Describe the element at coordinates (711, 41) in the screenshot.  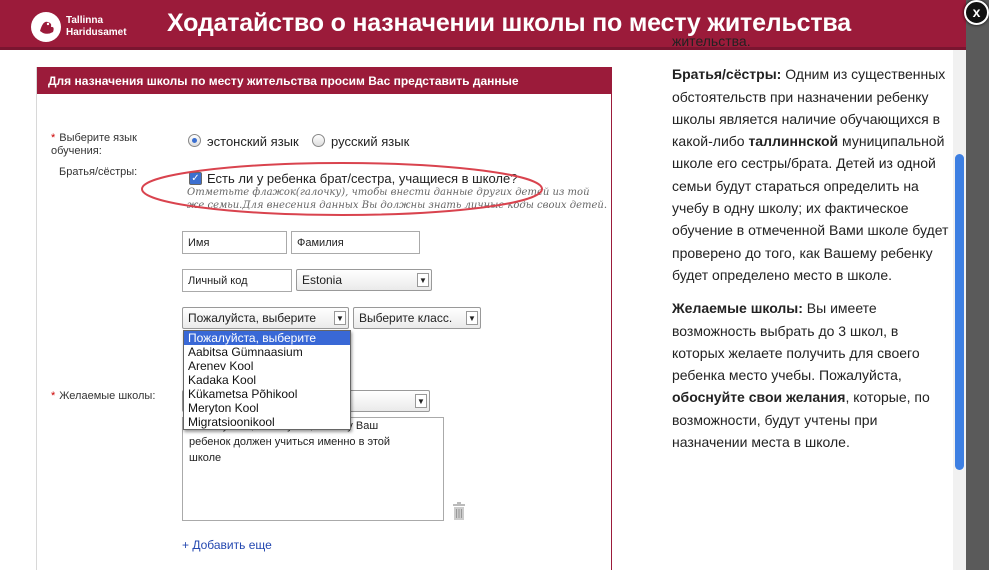
I see `help-top-fragment: жительства.` at that location.